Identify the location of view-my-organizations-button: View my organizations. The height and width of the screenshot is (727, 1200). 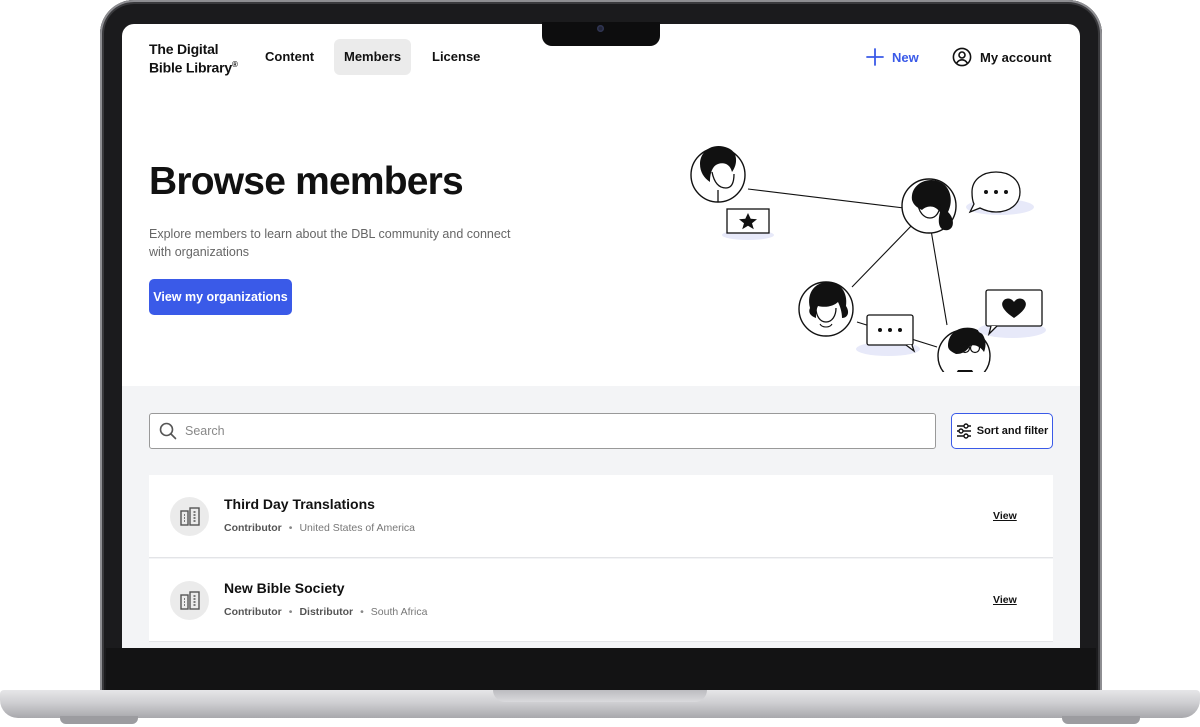
(220, 297).